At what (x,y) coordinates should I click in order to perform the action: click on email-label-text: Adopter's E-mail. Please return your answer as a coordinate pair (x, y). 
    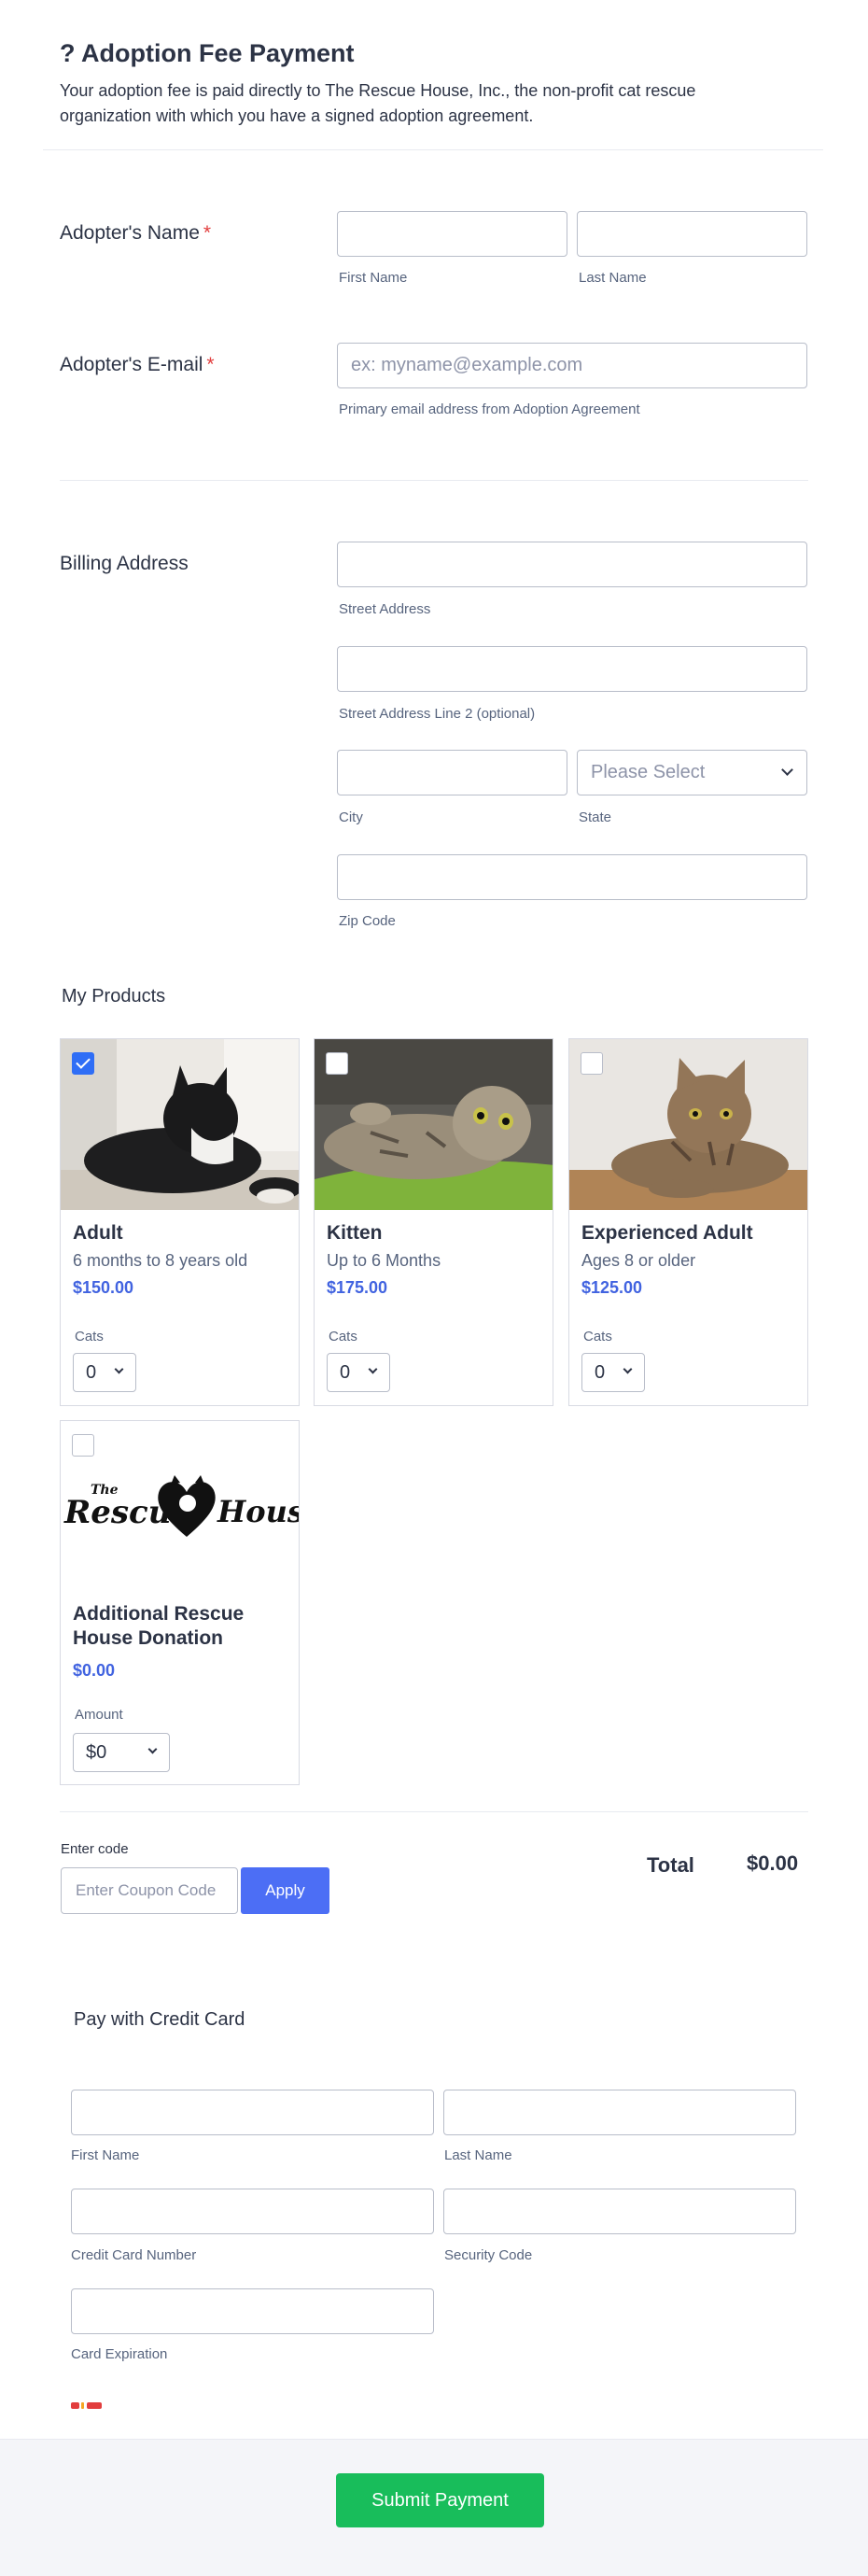
    Looking at the image, I should click on (131, 364).